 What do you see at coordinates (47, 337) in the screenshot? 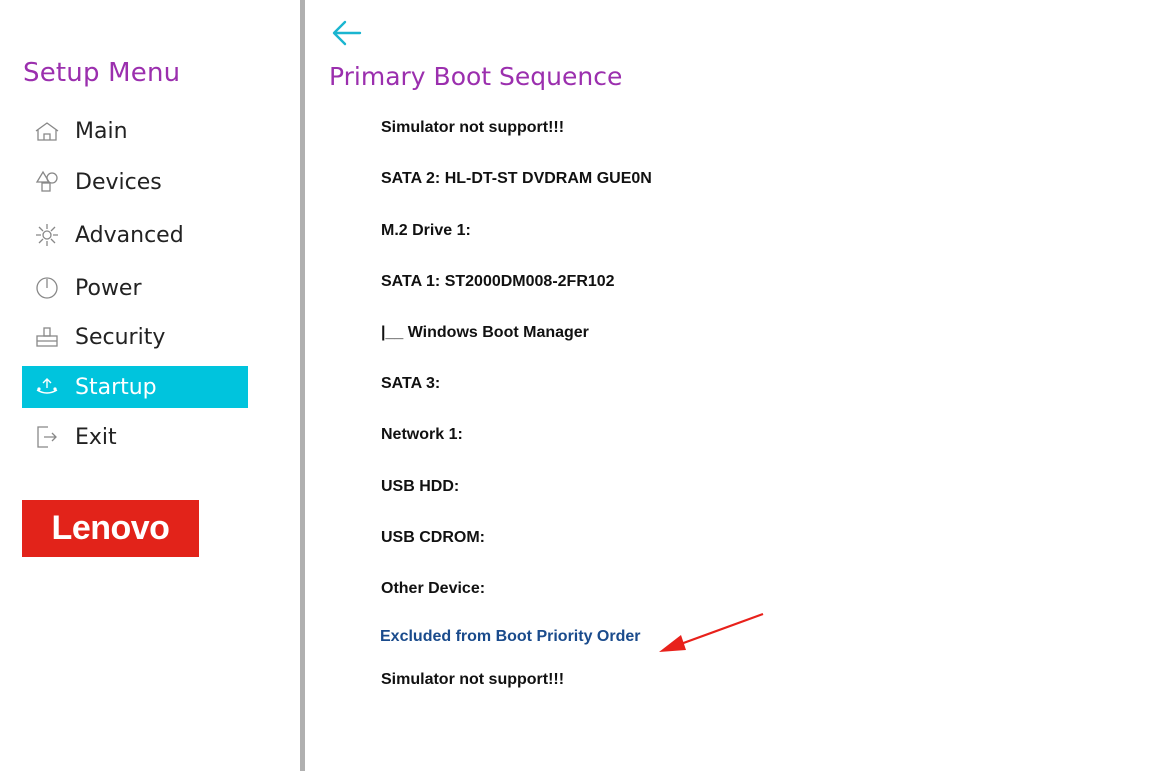
I see `security-icon` at bounding box center [47, 337].